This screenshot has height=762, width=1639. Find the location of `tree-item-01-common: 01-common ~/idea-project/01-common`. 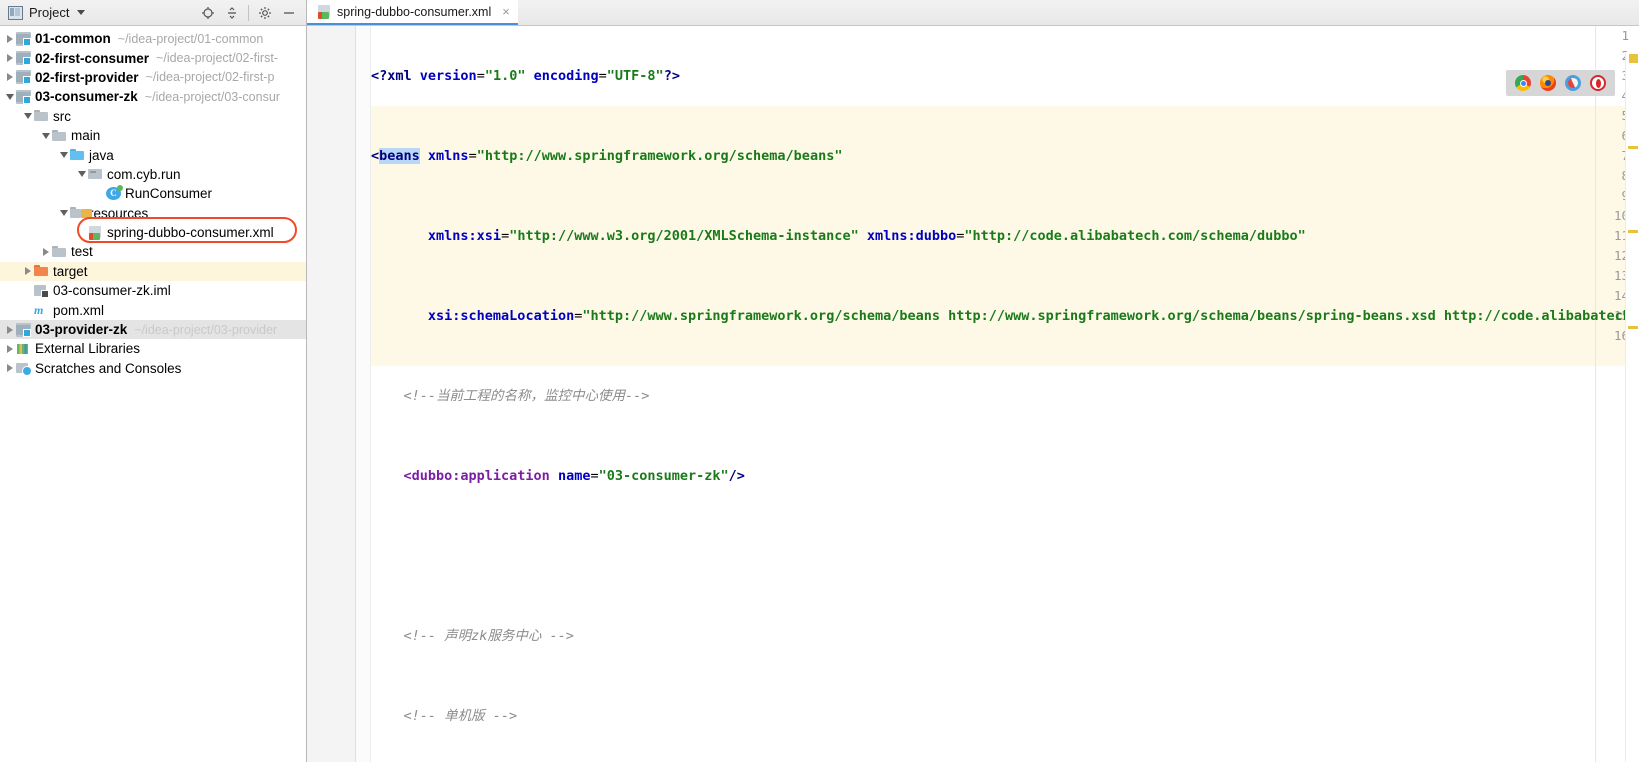

tree-item-01-common: 01-common ~/idea-project/01-common is located at coordinates (153, 38).